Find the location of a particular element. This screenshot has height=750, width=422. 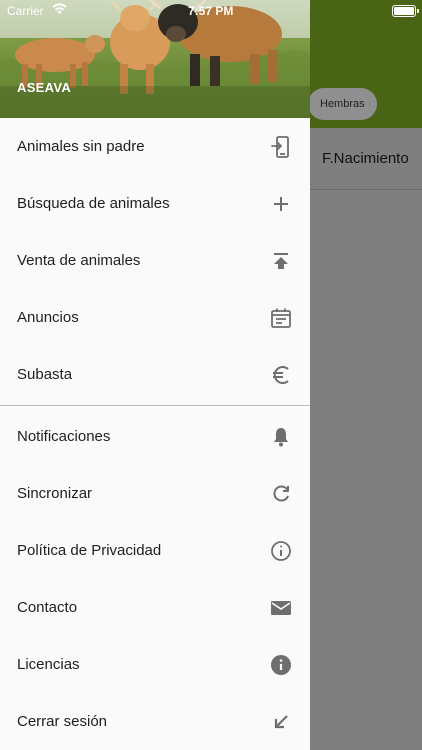

menu-item-busqueda-de-animales: Búsqueda de animales is located at coordinates (155, 203).